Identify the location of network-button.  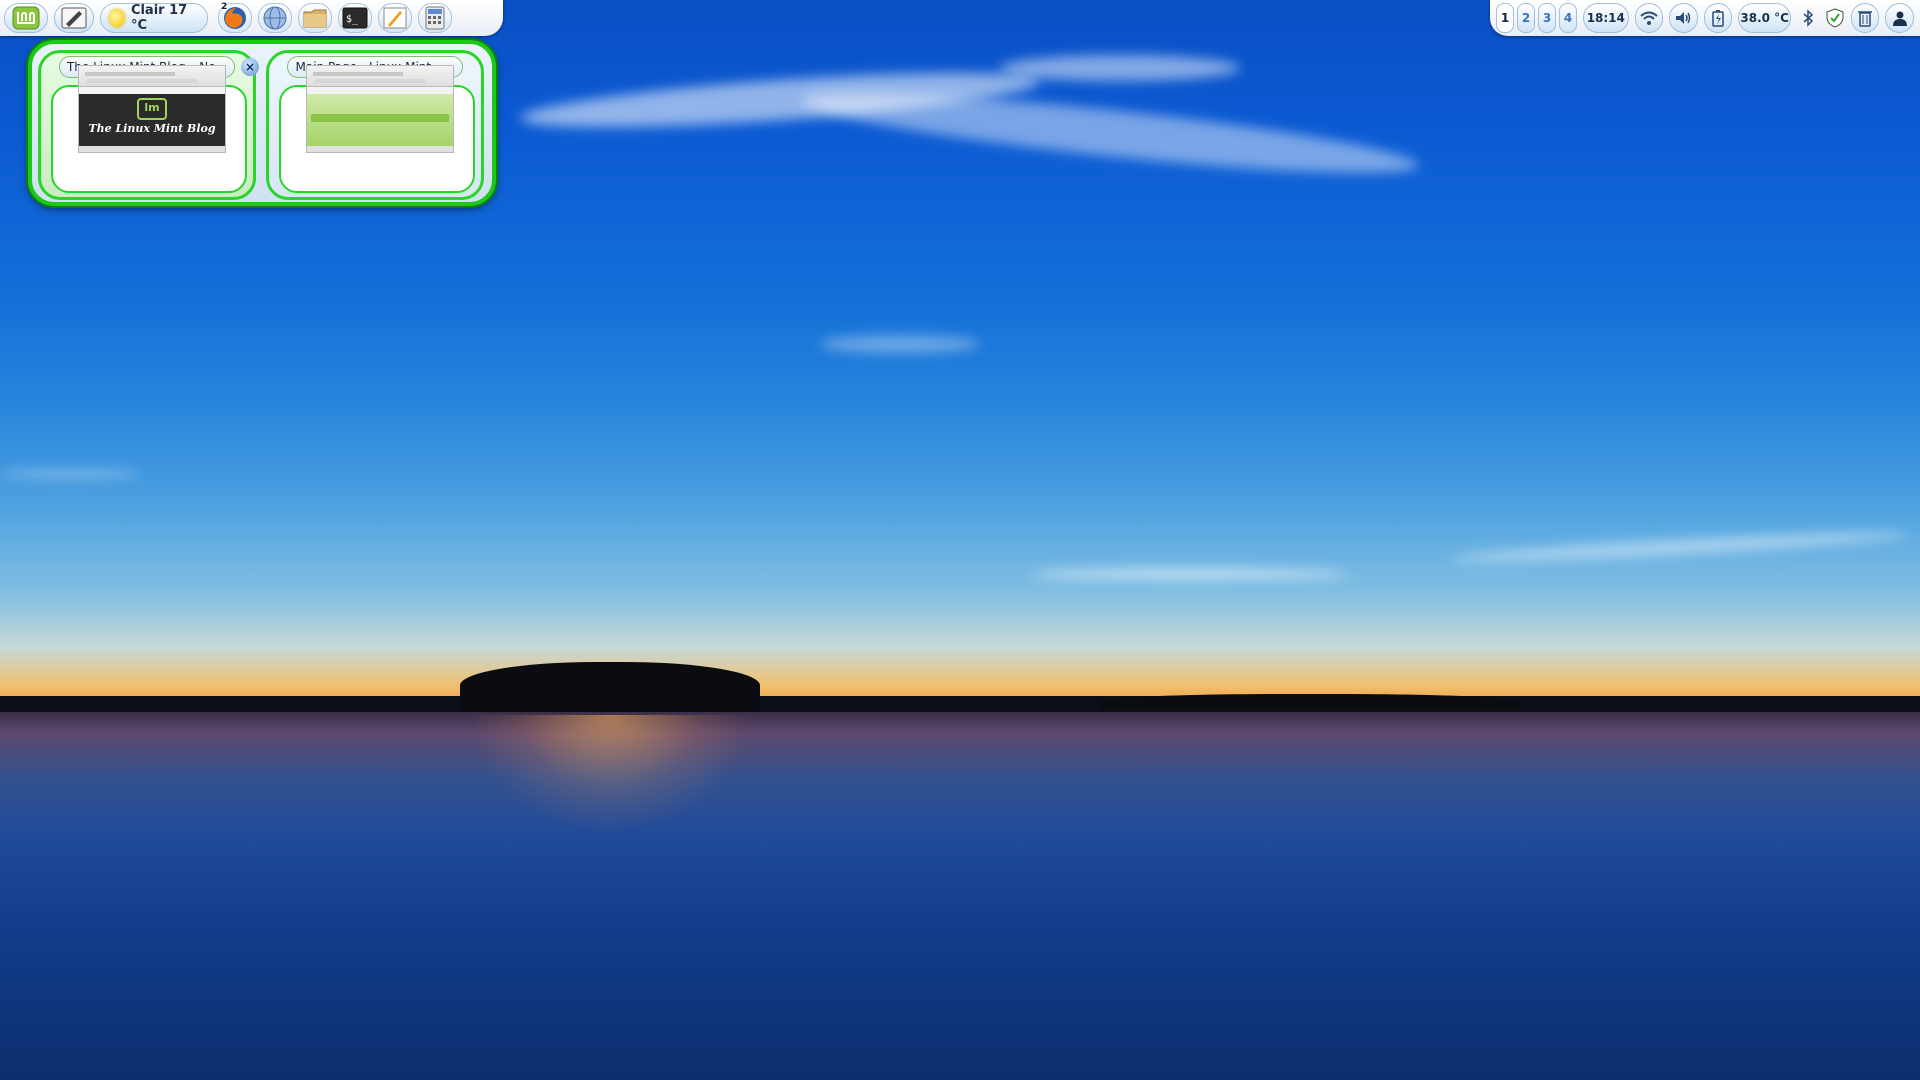
(1649, 18).